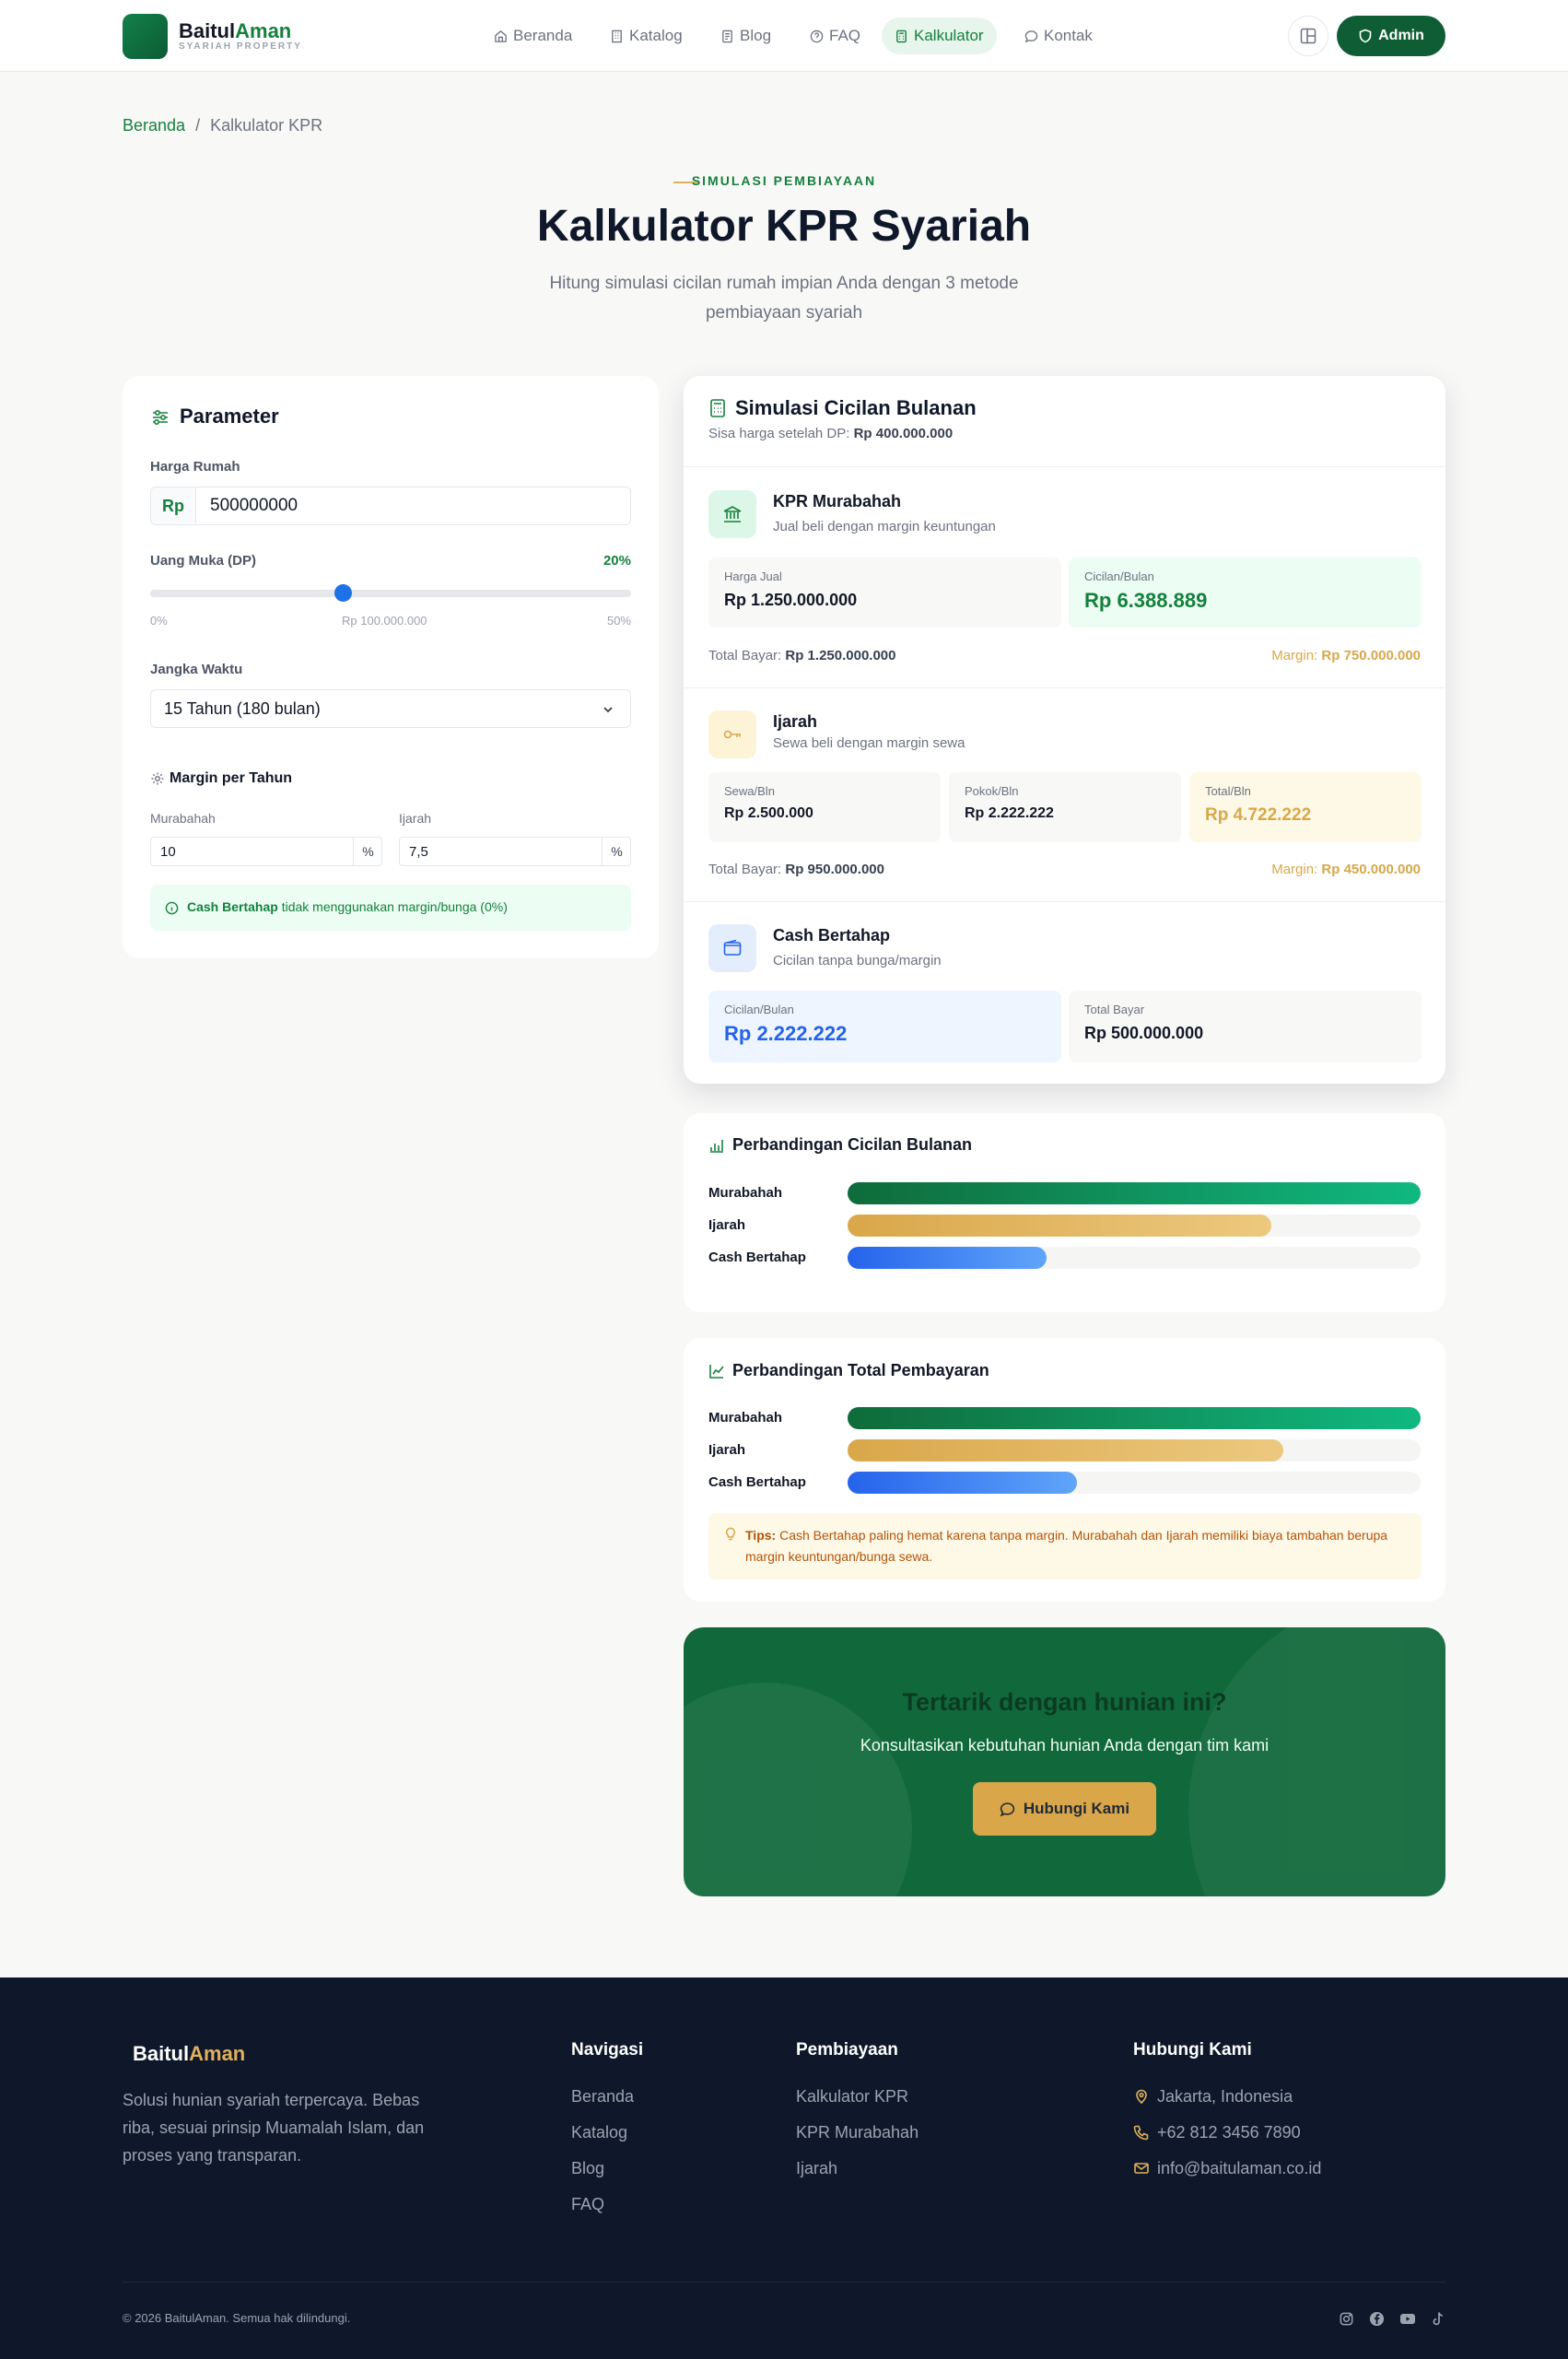  What do you see at coordinates (267, 125) in the screenshot?
I see `breadcrumb-current: Kalkulator KPR` at bounding box center [267, 125].